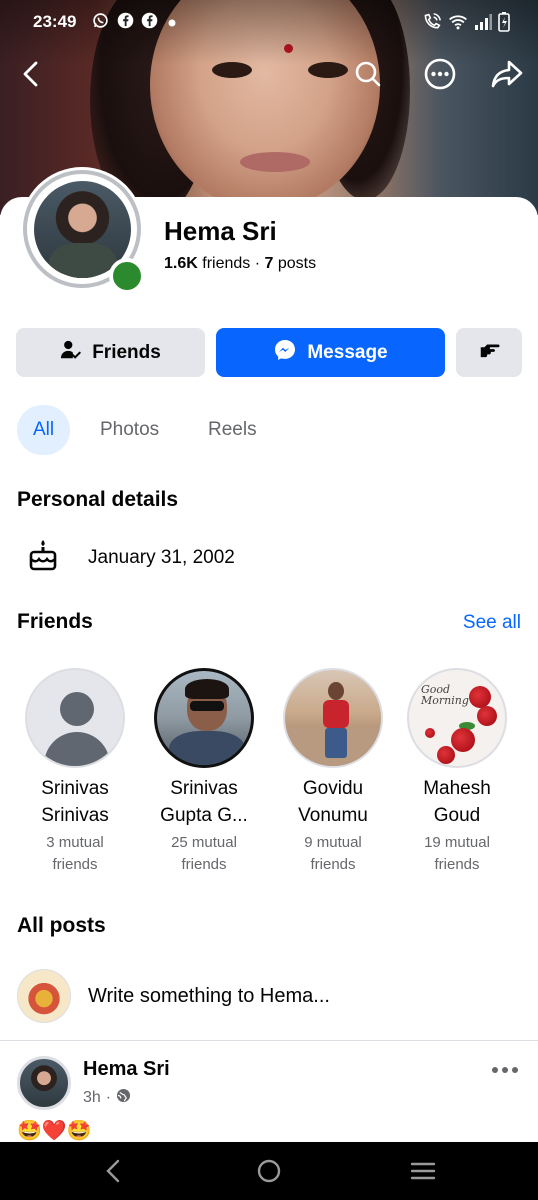 The image size is (538, 1200). I want to click on dot-icon, so click(172, 22).